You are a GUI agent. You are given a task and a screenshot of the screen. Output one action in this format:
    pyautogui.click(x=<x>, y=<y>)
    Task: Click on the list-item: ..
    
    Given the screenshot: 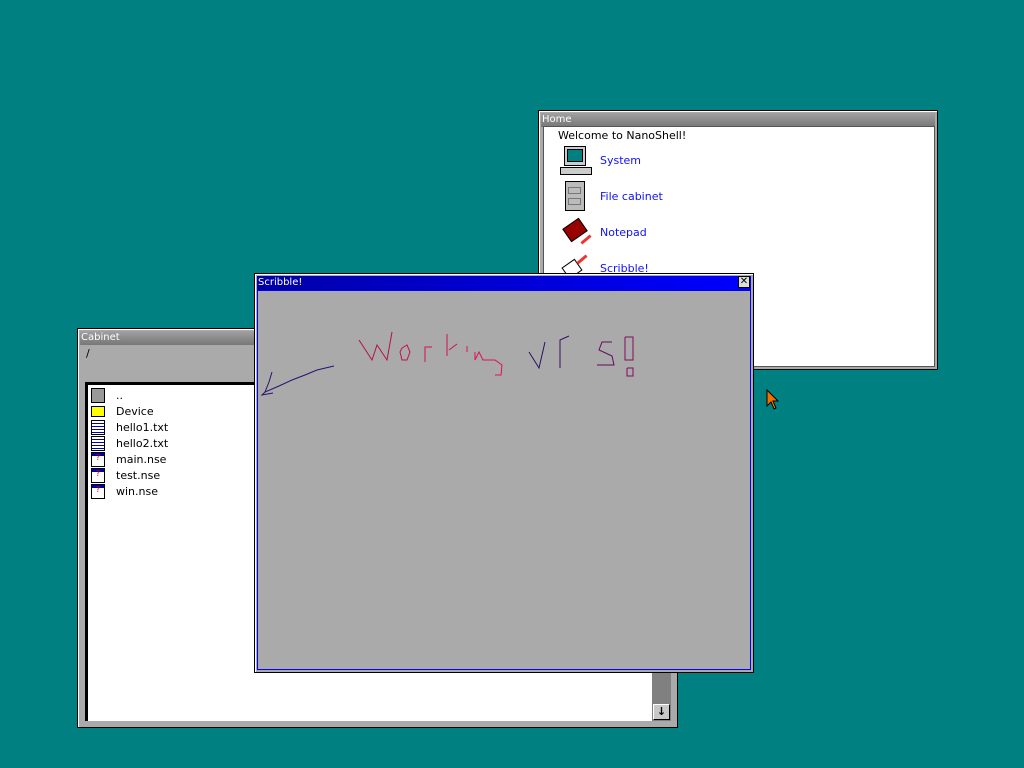 What is the action you would take?
    pyautogui.click(x=107, y=395)
    